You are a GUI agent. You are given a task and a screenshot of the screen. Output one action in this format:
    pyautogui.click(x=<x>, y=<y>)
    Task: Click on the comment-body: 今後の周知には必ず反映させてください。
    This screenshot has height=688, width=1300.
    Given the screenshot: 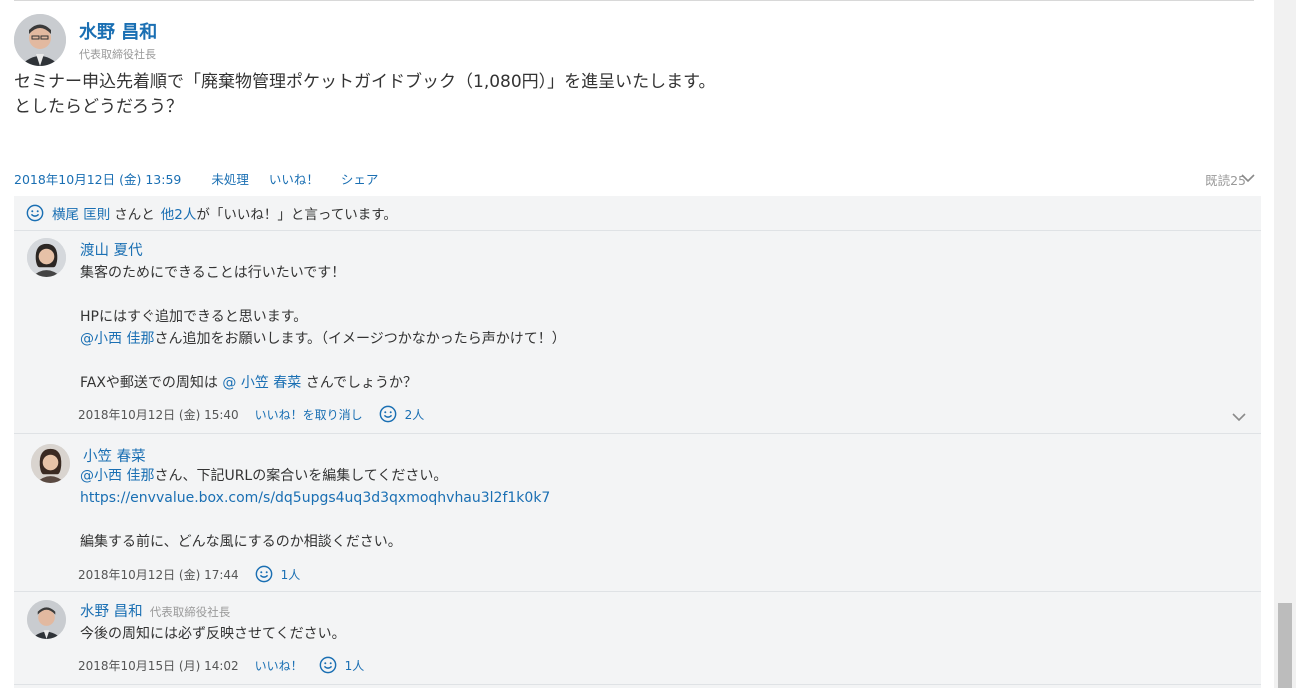 What is the action you would take?
    pyautogui.click(x=213, y=634)
    